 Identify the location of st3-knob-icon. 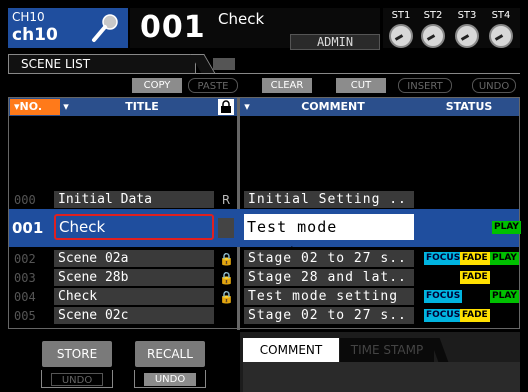
(467, 36).